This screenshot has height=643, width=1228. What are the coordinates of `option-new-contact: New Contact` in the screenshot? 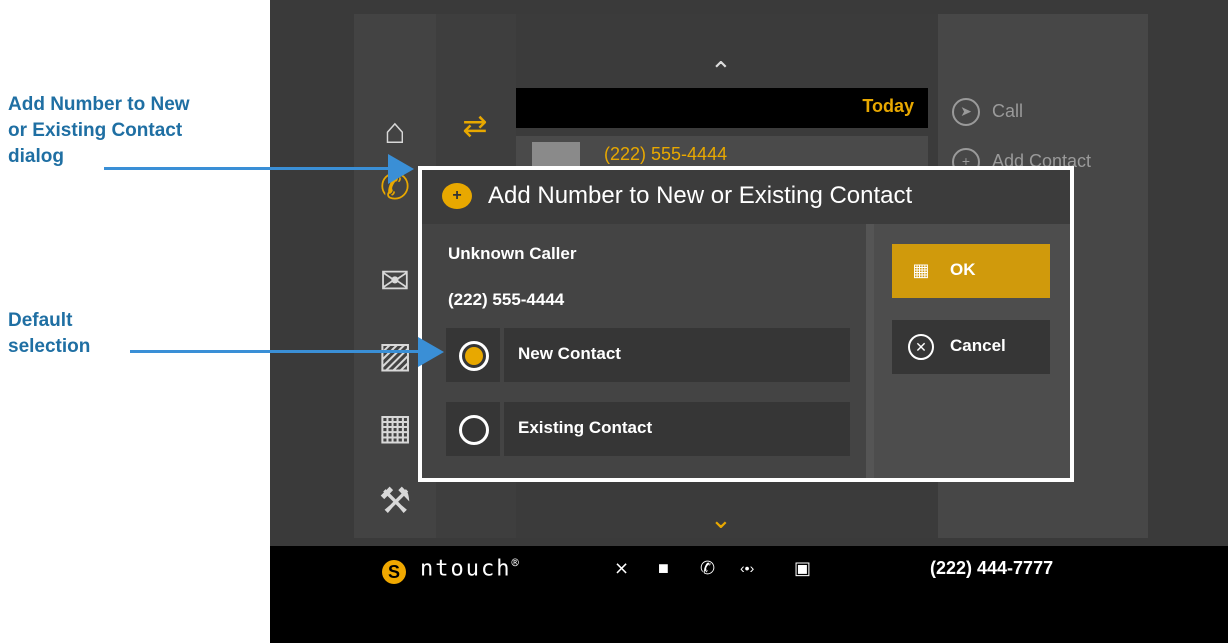 It's located at (648, 355).